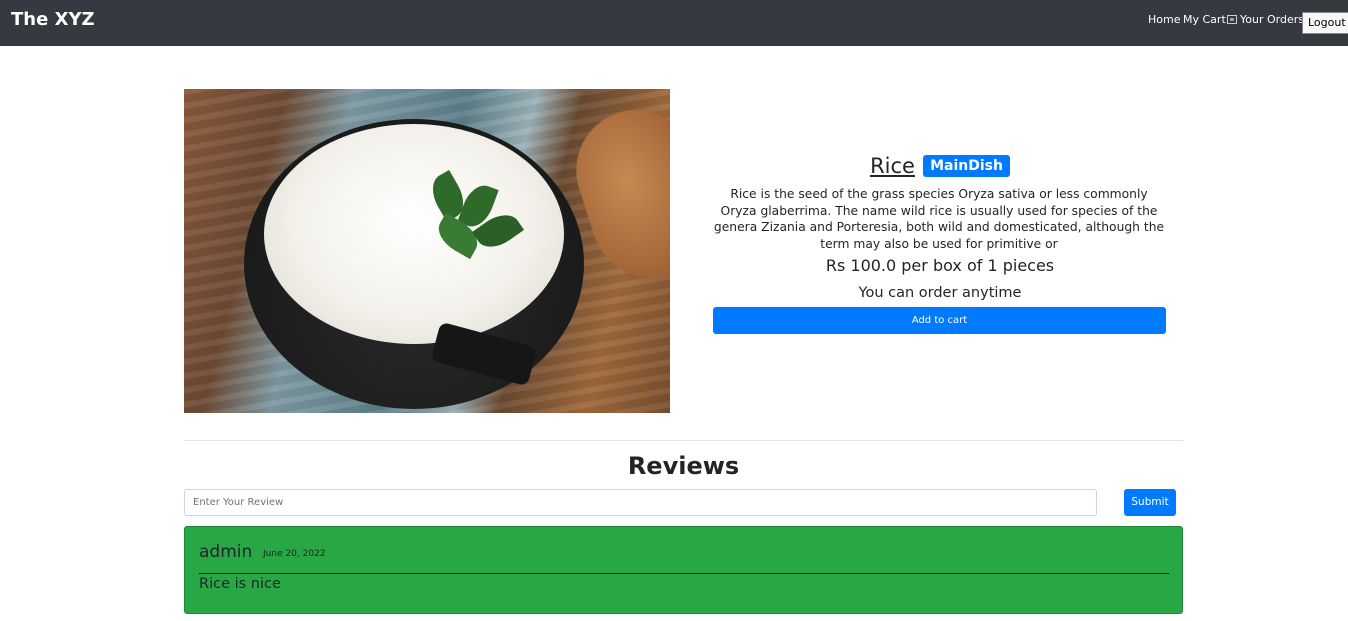  I want to click on cart-icon, so click(1231, 19).